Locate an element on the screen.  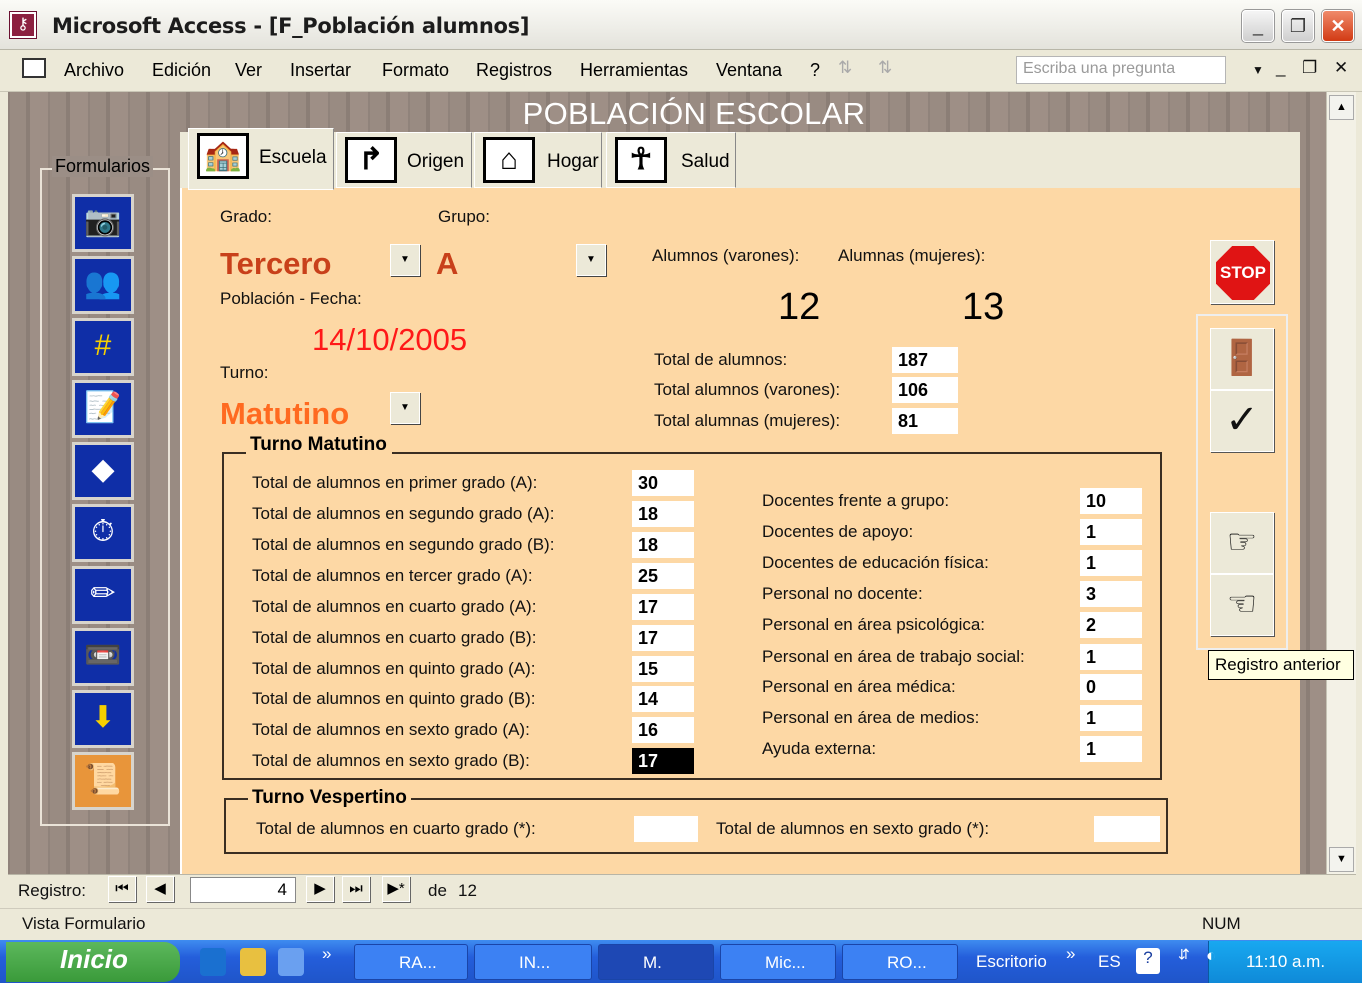
matutino-row-value: 14 is located at coordinates (663, 699).